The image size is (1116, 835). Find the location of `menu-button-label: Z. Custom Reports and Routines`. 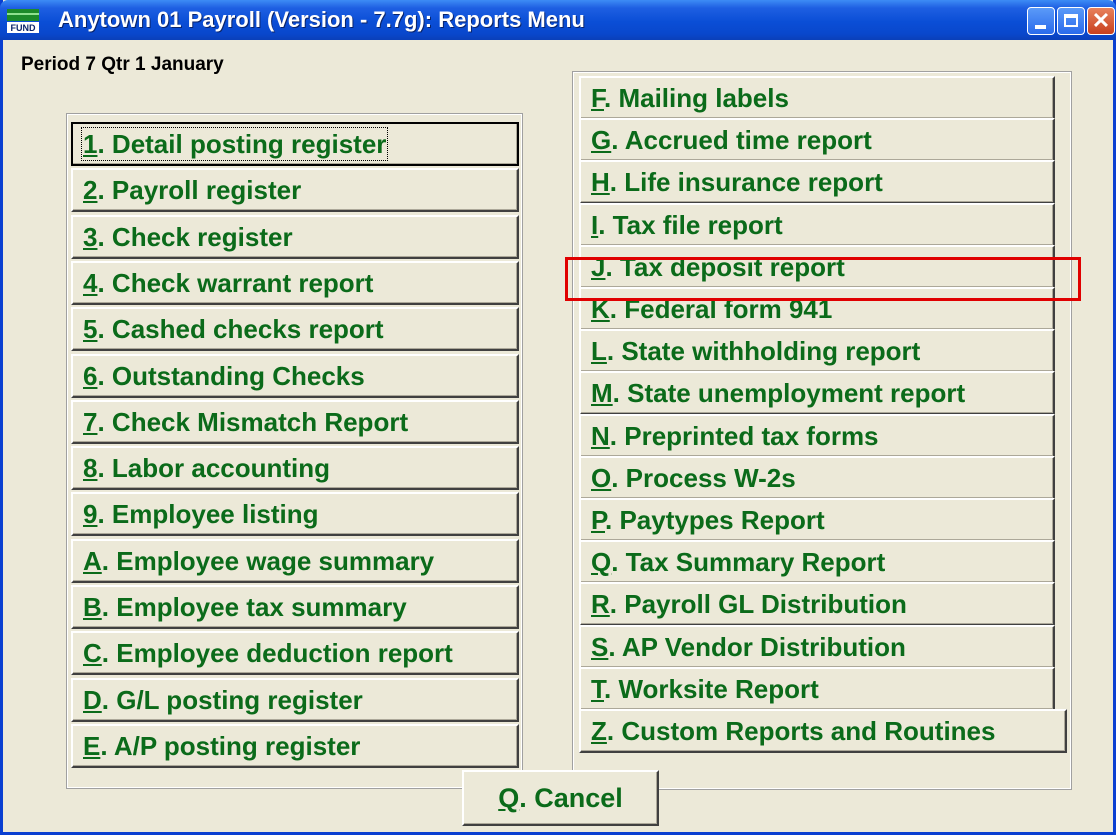

menu-button-label: Z. Custom Reports and Routines is located at coordinates (793, 731).